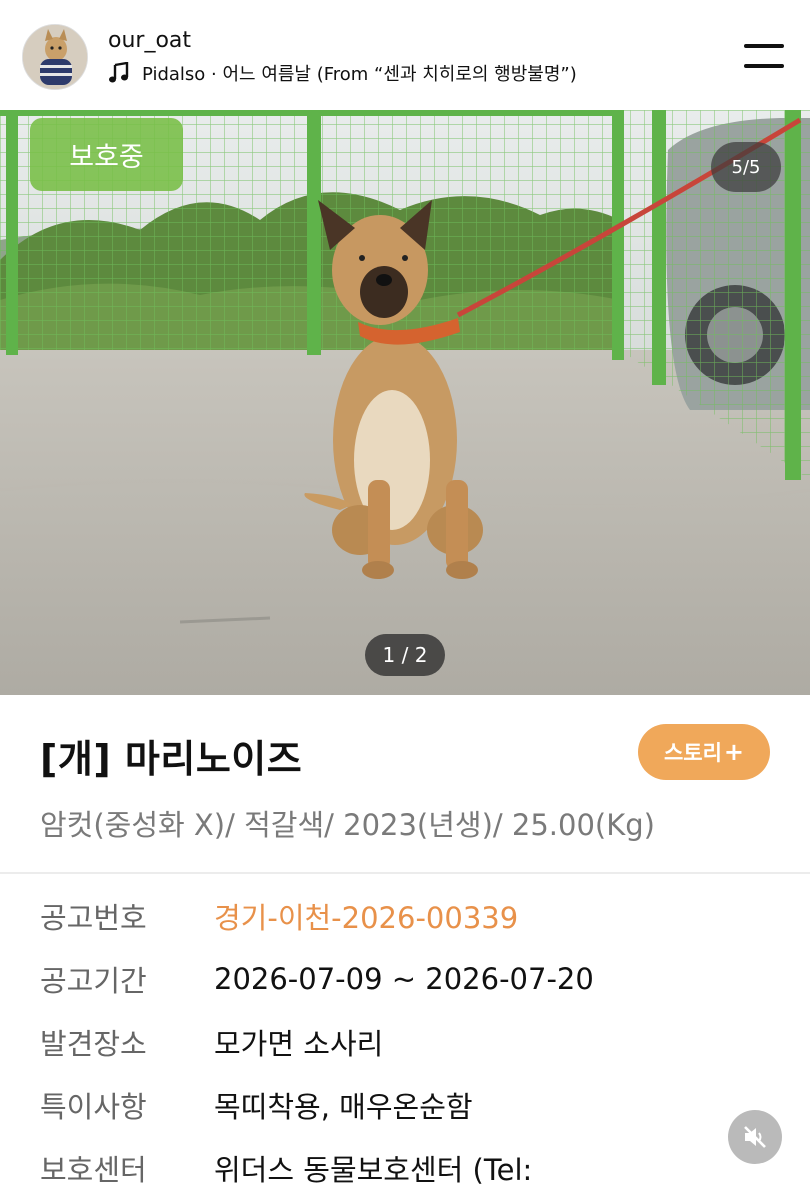 This screenshot has height=1200, width=810. What do you see at coordinates (93, 1107) in the screenshot?
I see `detail-label: 특이사항` at bounding box center [93, 1107].